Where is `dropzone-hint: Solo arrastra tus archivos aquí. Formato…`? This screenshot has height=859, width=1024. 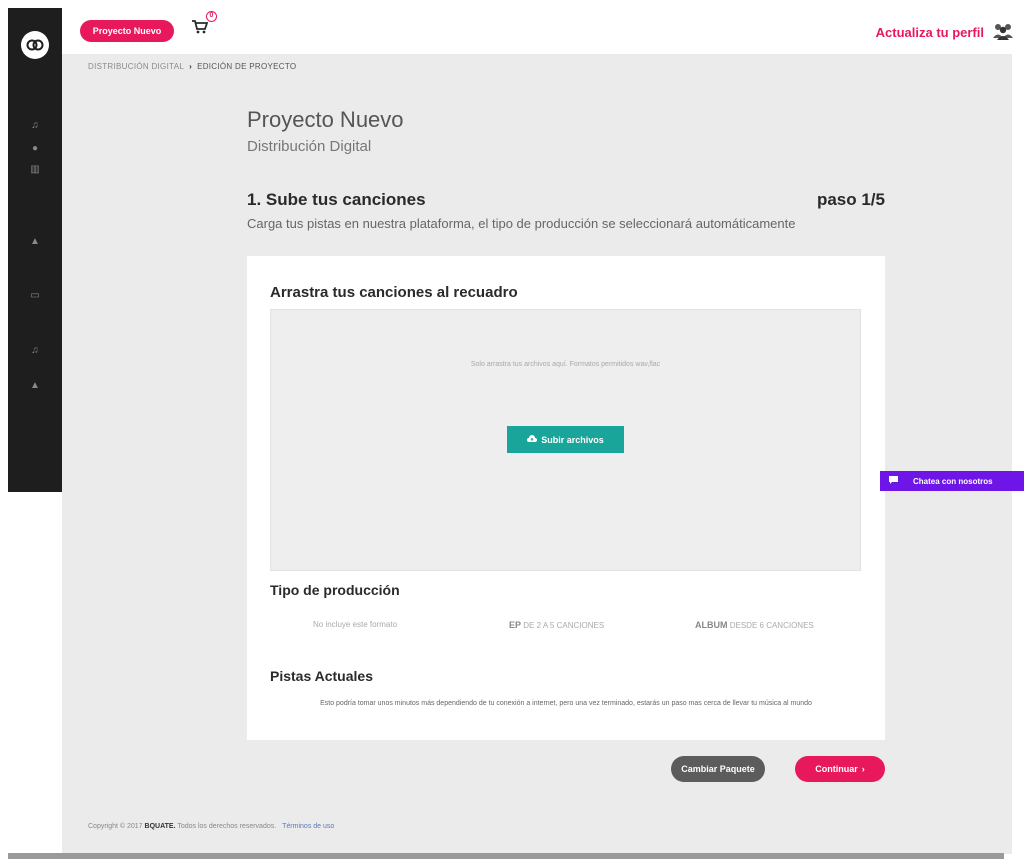 dropzone-hint: Solo arrastra tus archivos aquí. Formato… is located at coordinates (565, 364).